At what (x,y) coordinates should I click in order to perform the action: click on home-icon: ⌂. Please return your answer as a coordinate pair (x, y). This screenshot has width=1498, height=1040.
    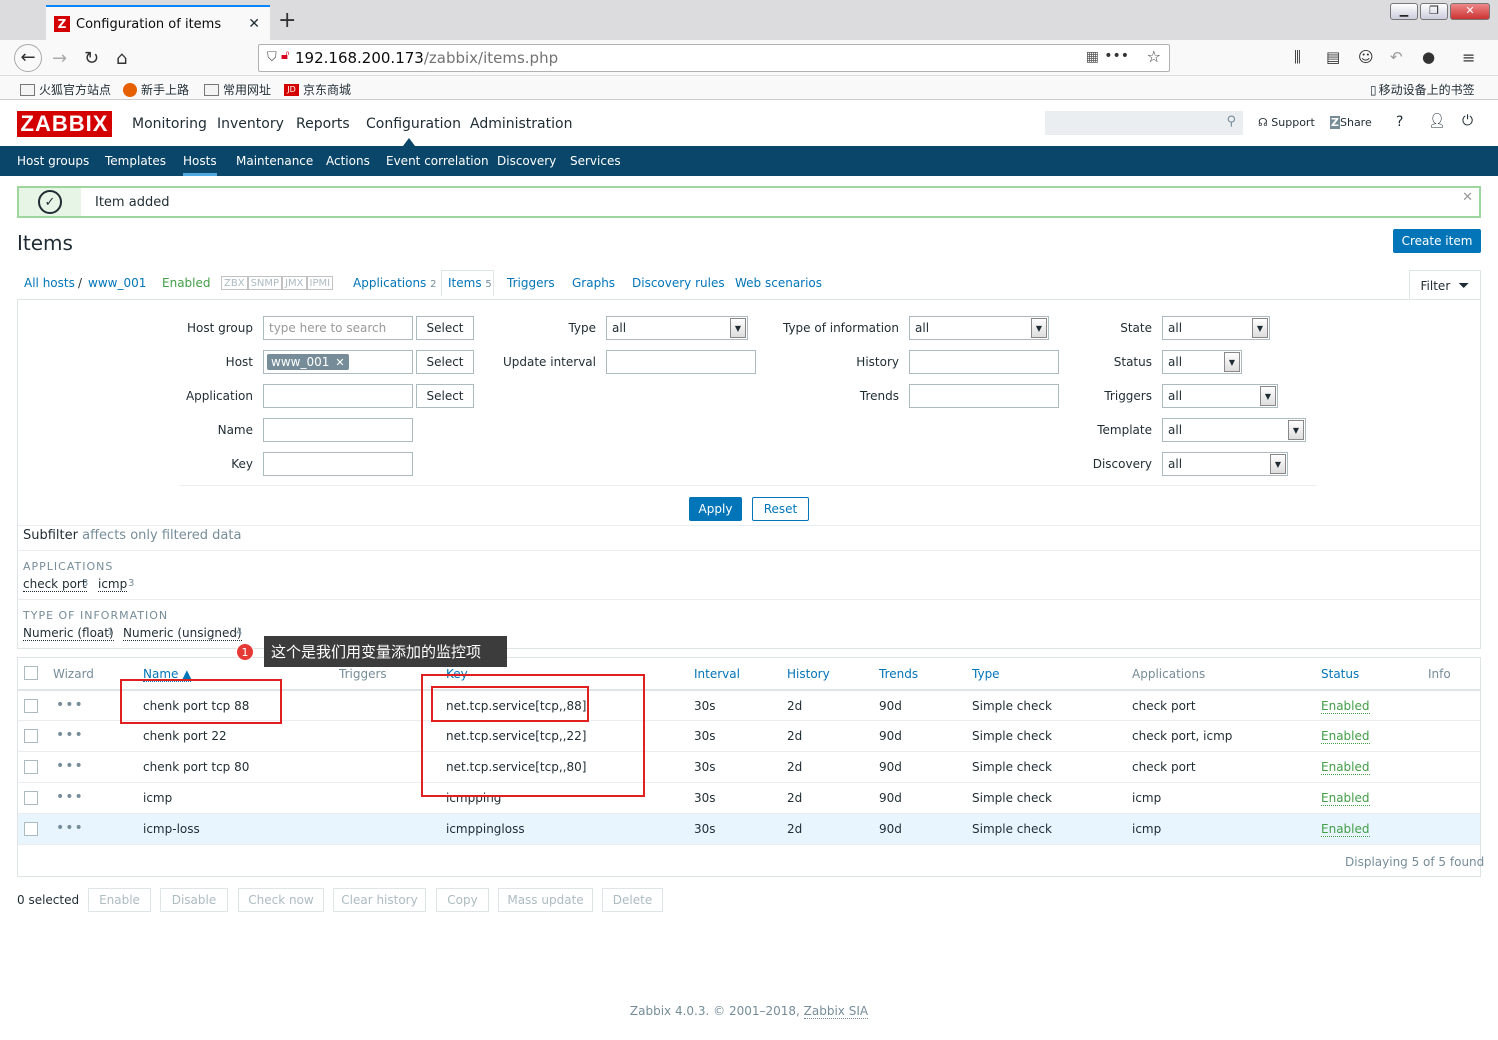
    Looking at the image, I should click on (121, 58).